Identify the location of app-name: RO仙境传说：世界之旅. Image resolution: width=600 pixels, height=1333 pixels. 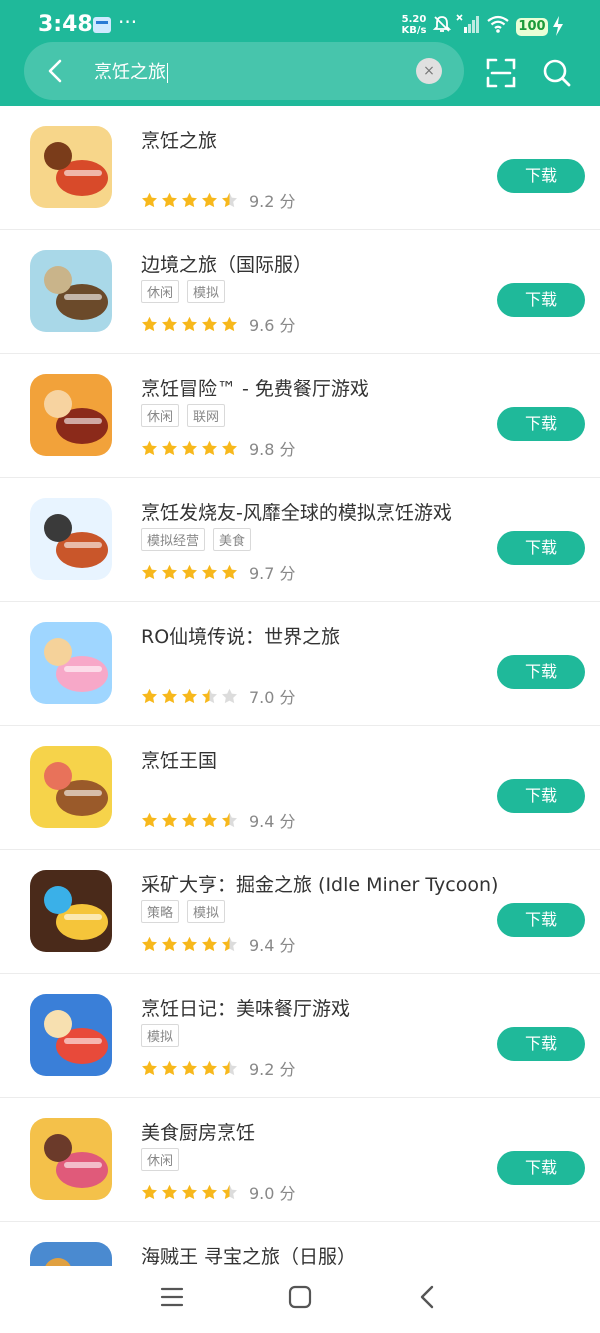
(240, 635).